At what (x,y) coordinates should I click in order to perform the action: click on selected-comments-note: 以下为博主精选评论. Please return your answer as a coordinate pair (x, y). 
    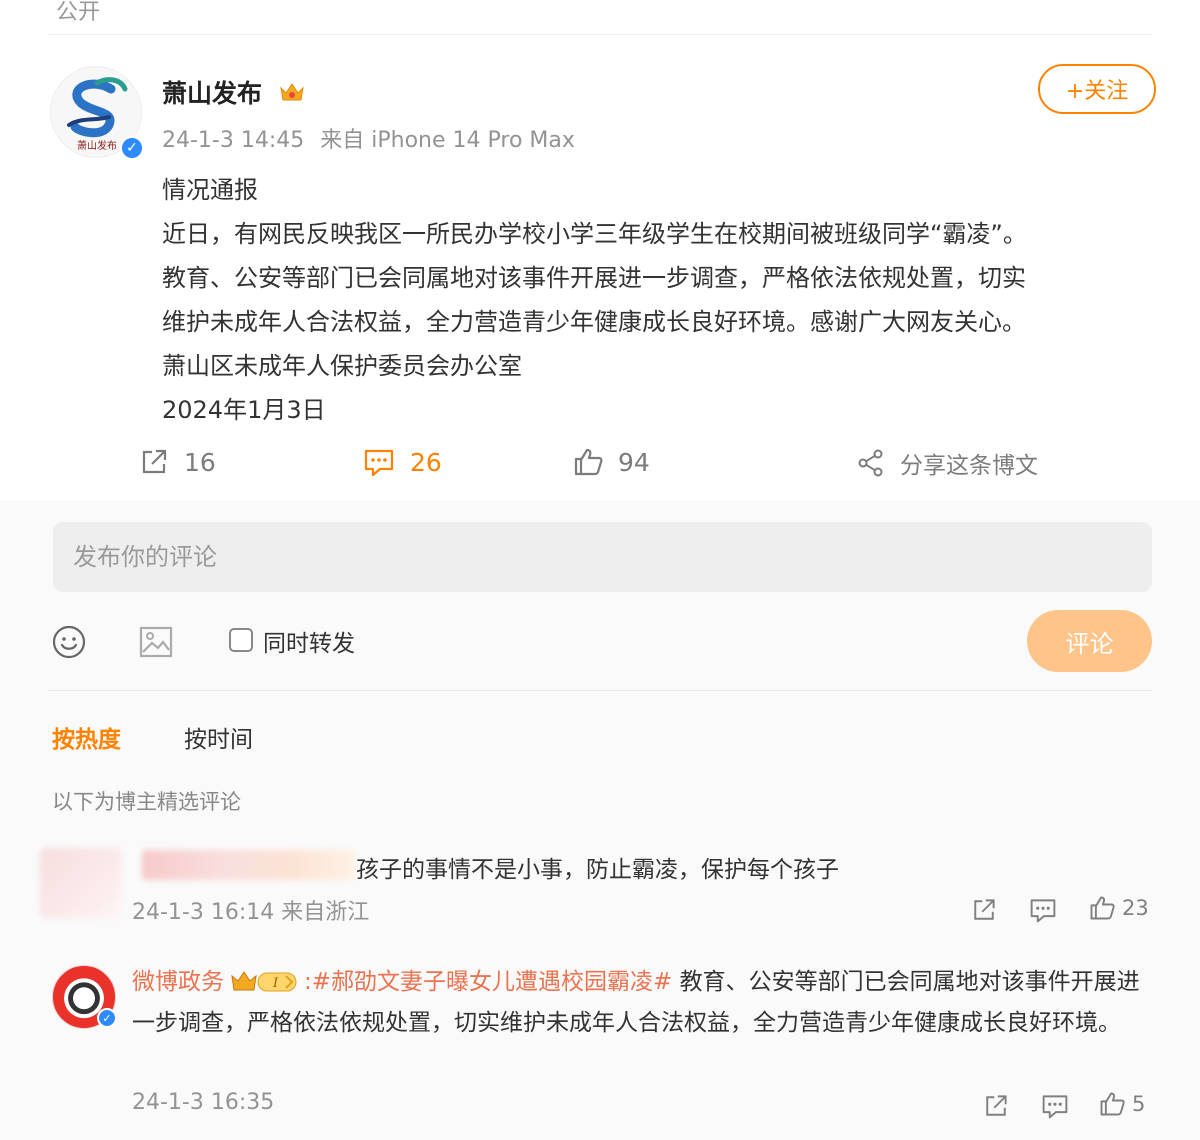
    Looking at the image, I should click on (146, 802).